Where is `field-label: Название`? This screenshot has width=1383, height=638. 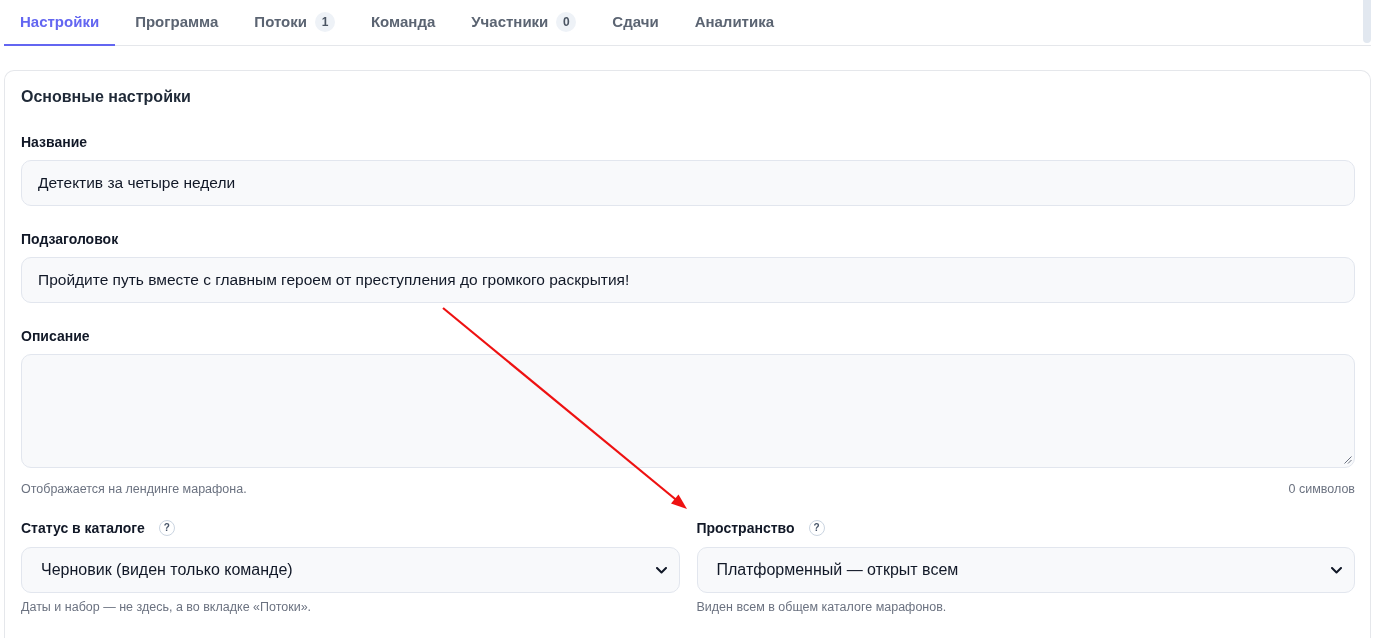
field-label: Название is located at coordinates (54, 142).